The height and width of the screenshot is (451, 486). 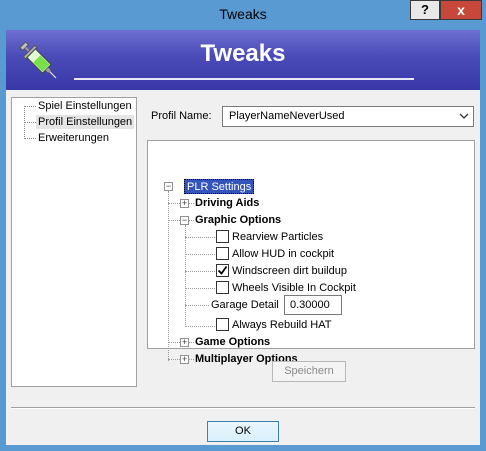 I want to click on allow-hud-label: Allow HUD in cockpit, so click(x=283, y=254).